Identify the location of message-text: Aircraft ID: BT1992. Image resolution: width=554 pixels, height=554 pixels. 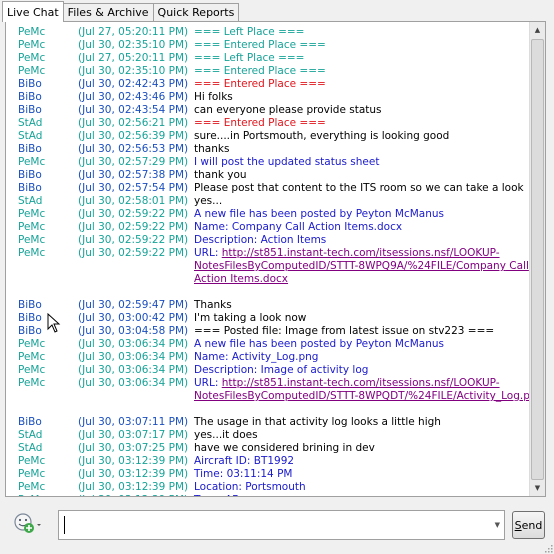
(244, 461).